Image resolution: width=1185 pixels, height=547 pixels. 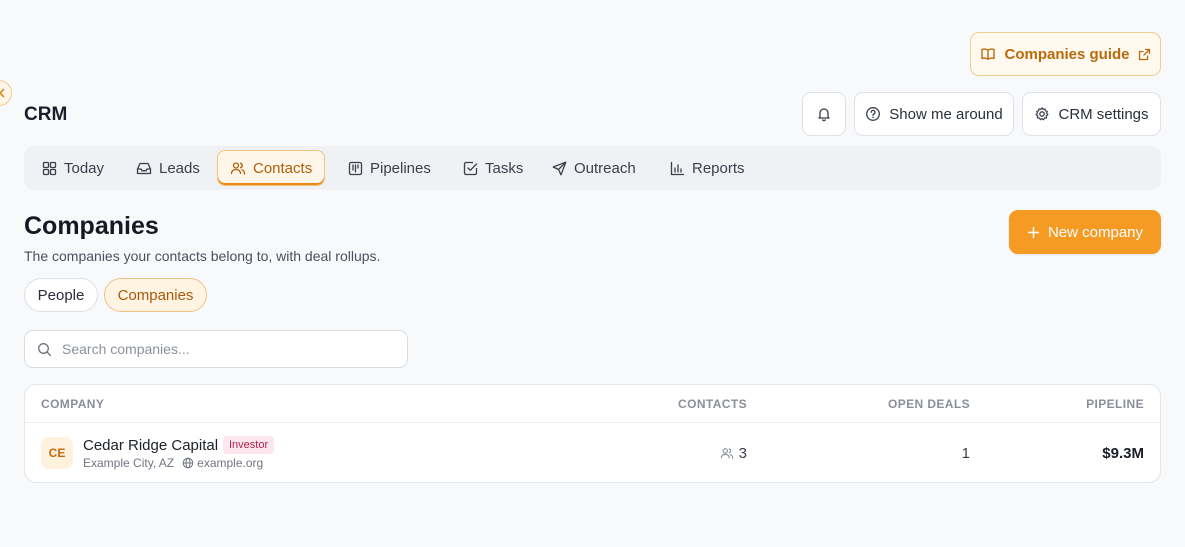 I want to click on tab-leads: Leads, so click(x=168, y=168).